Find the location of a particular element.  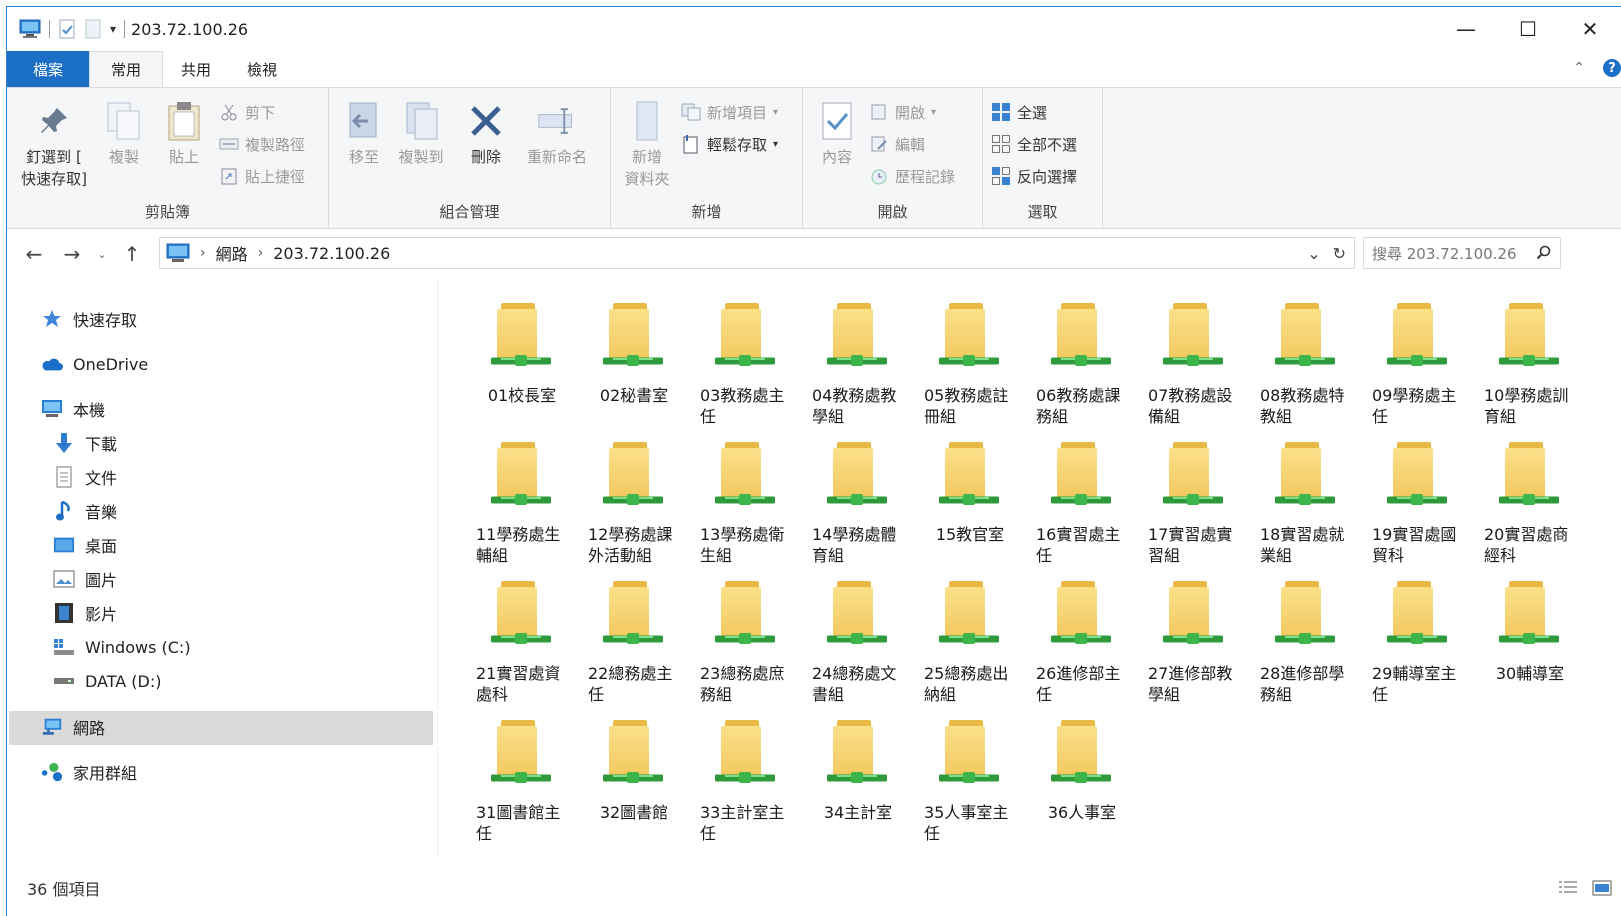

tab-view: 檢視 is located at coordinates (262, 69).